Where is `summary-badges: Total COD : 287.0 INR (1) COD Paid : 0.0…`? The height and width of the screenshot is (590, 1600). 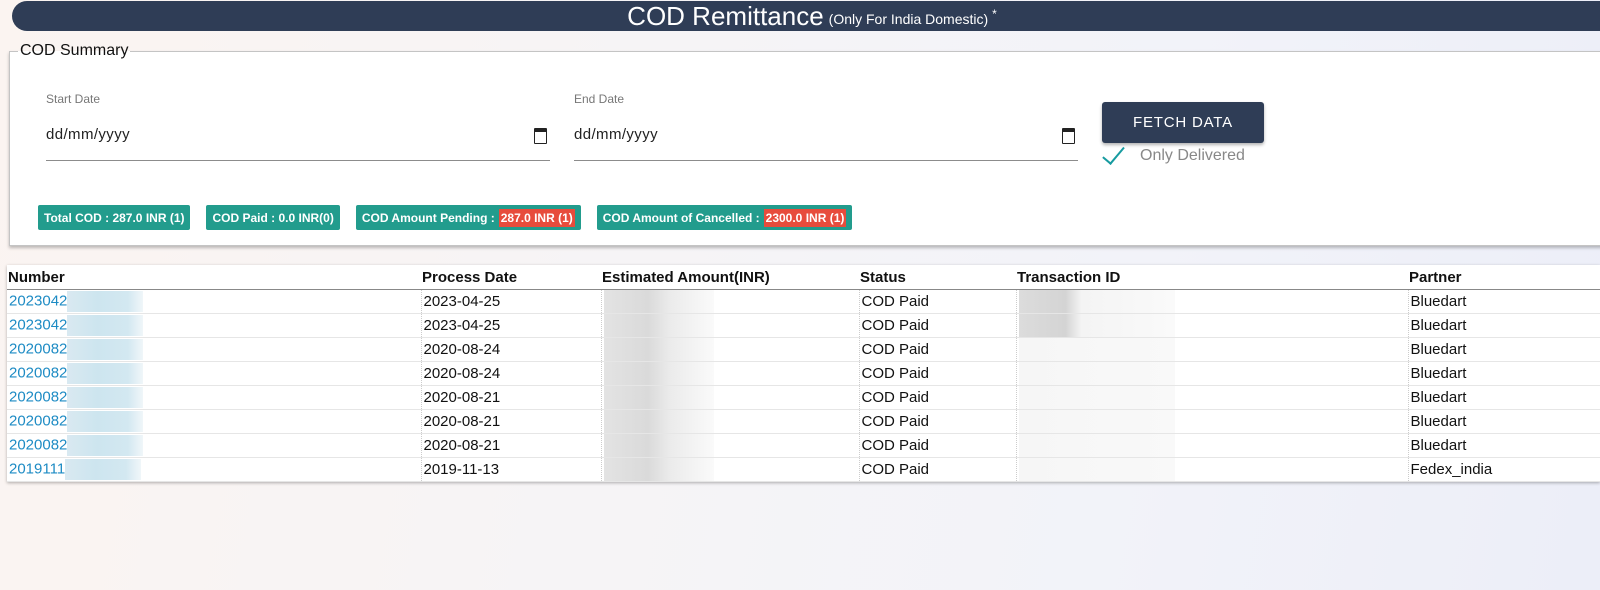 summary-badges: Total COD : 287.0 INR (1) COD Paid : 0.0… is located at coordinates (445, 217).